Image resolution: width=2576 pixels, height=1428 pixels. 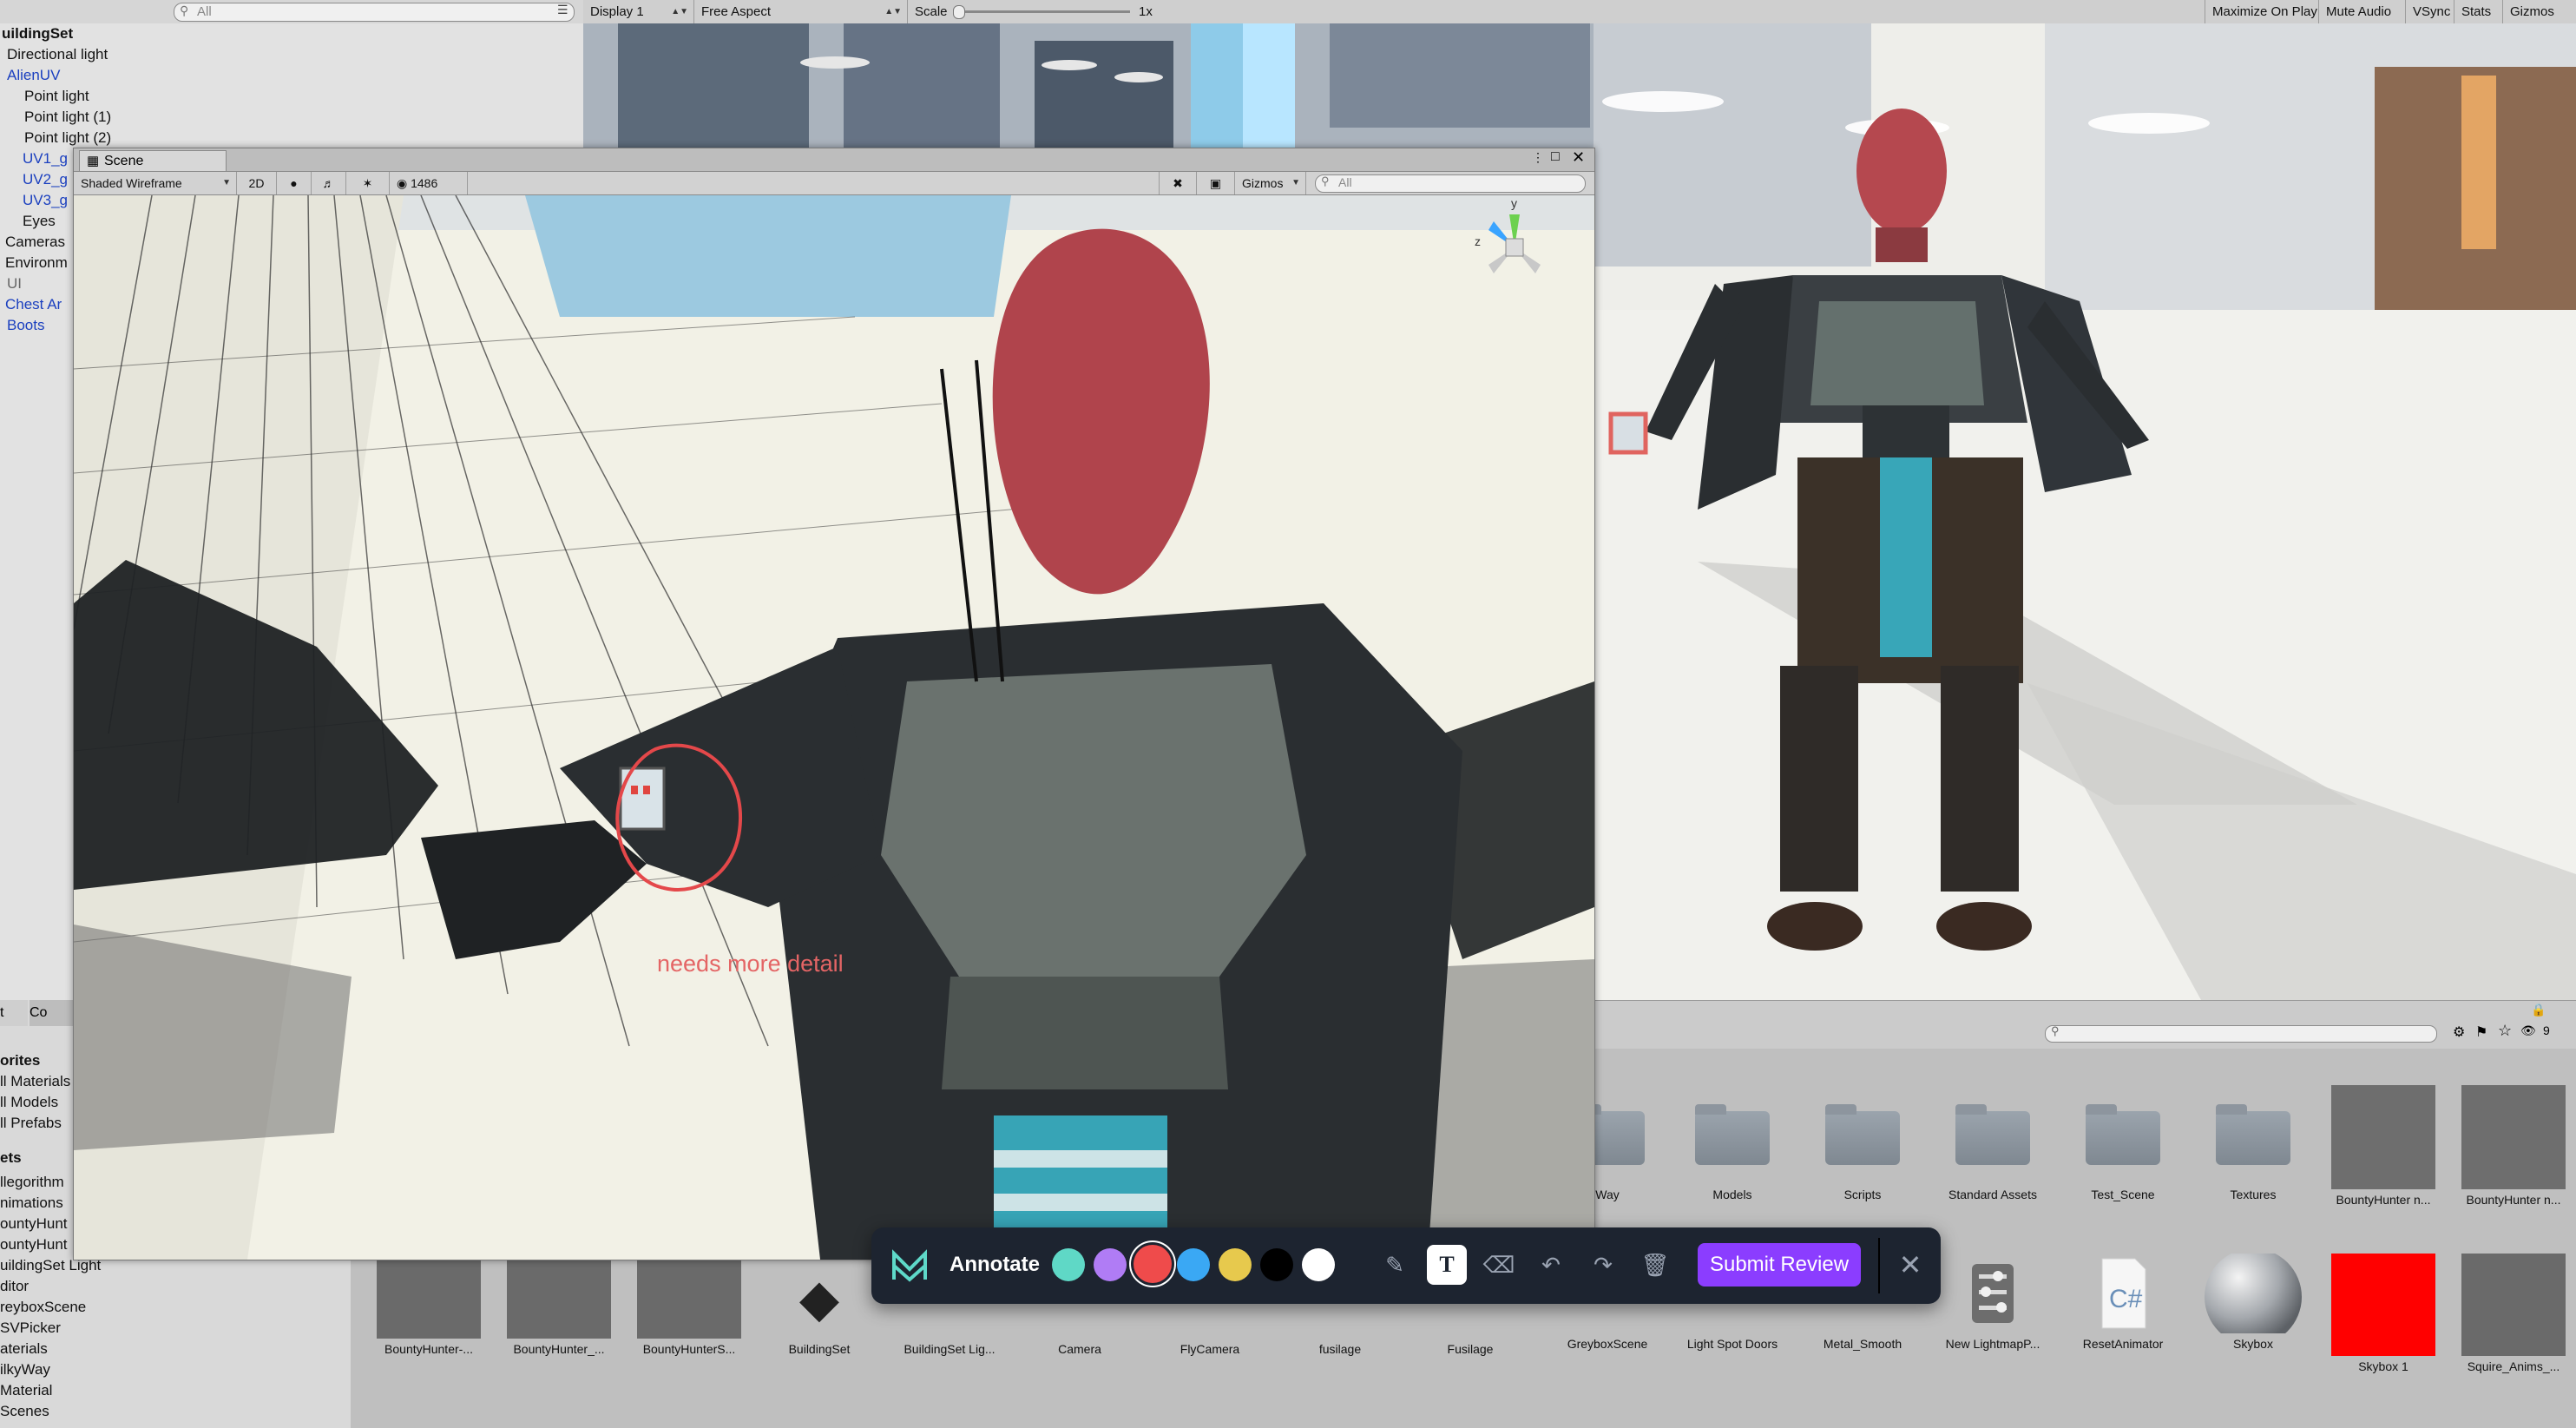 I want to click on project-search-input: ⚲, so click(x=2241, y=1033).